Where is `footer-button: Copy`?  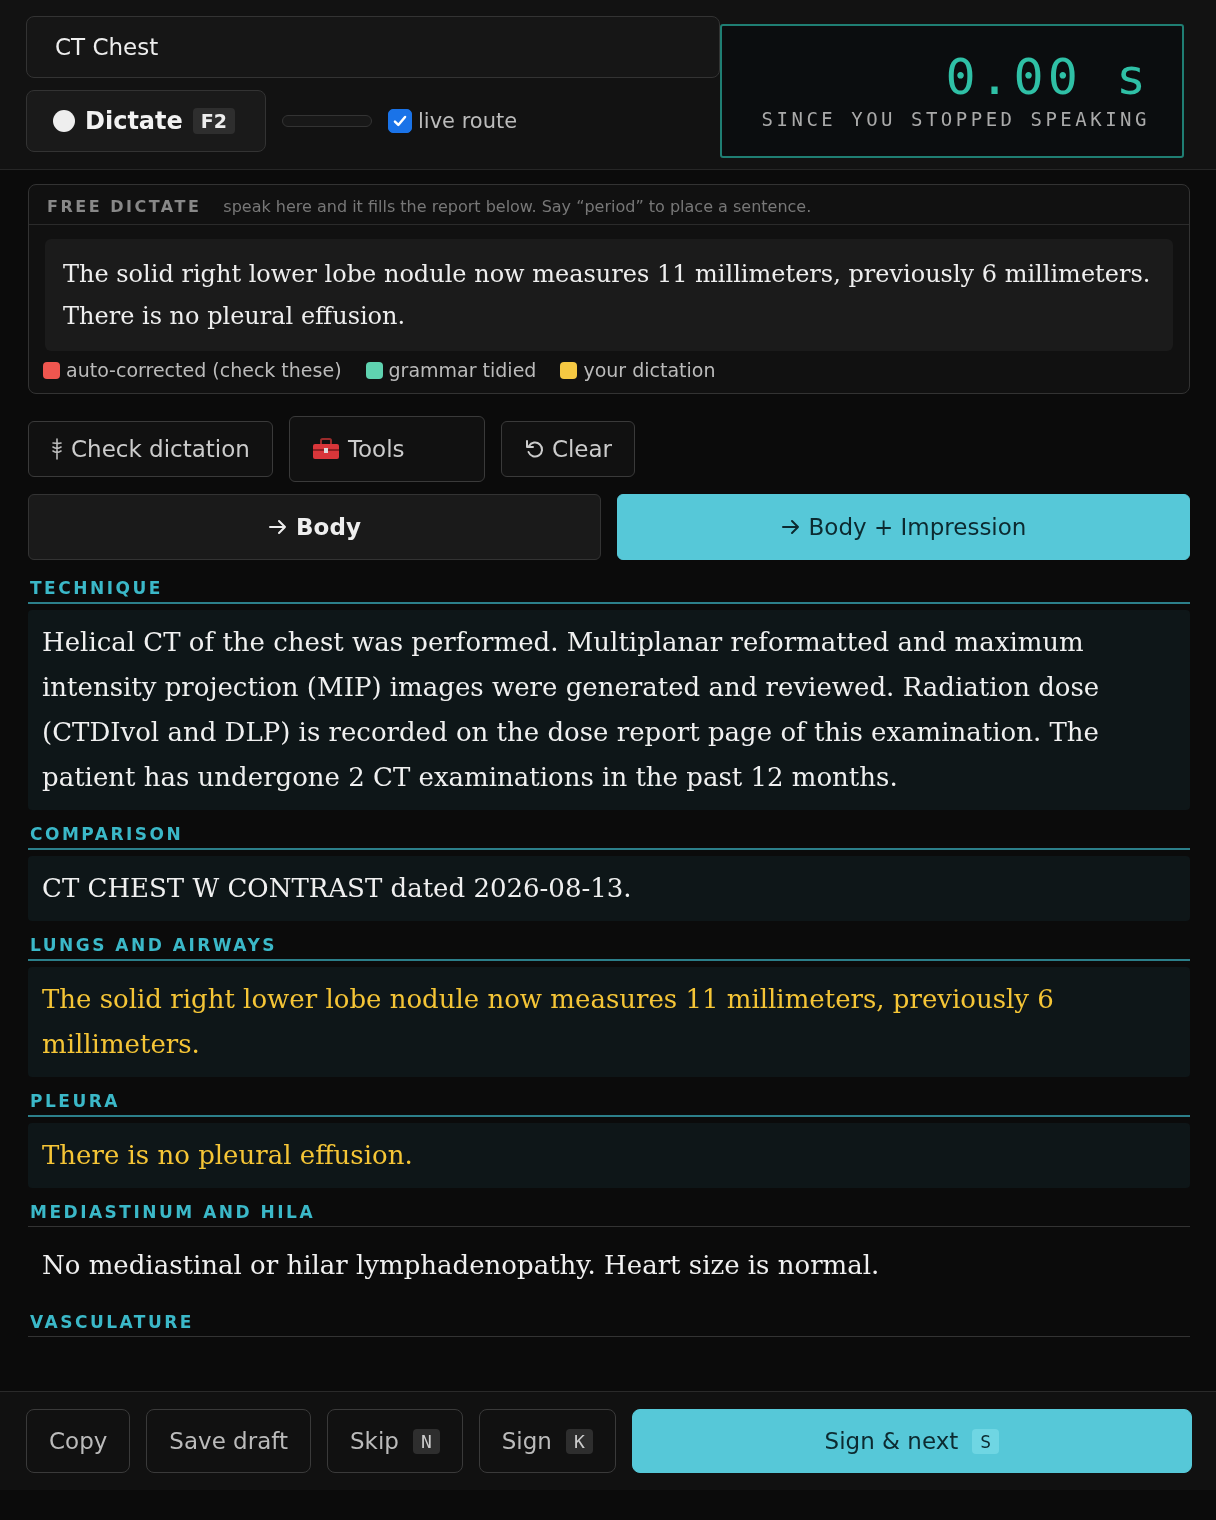
footer-button: Copy is located at coordinates (78, 1441).